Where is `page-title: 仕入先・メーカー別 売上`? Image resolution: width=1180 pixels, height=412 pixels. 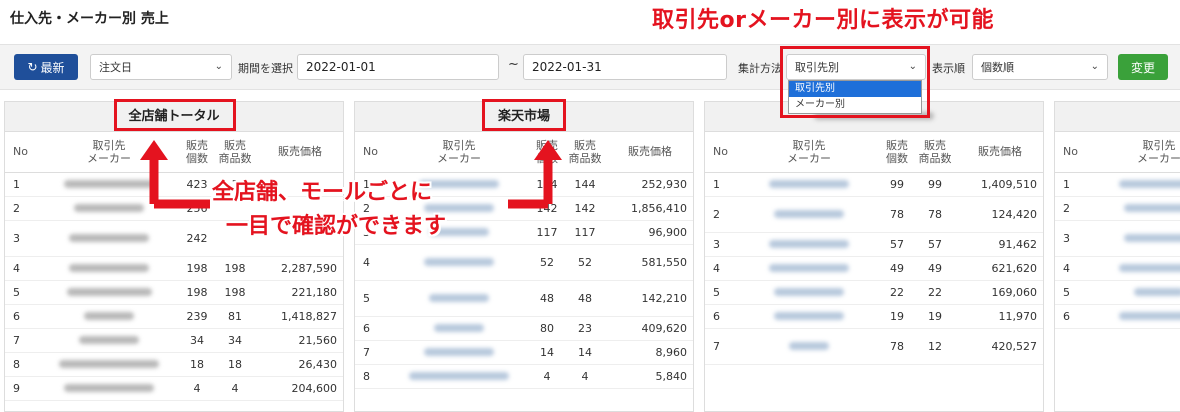 page-title: 仕入先・メーカー別 売上 is located at coordinates (89, 19).